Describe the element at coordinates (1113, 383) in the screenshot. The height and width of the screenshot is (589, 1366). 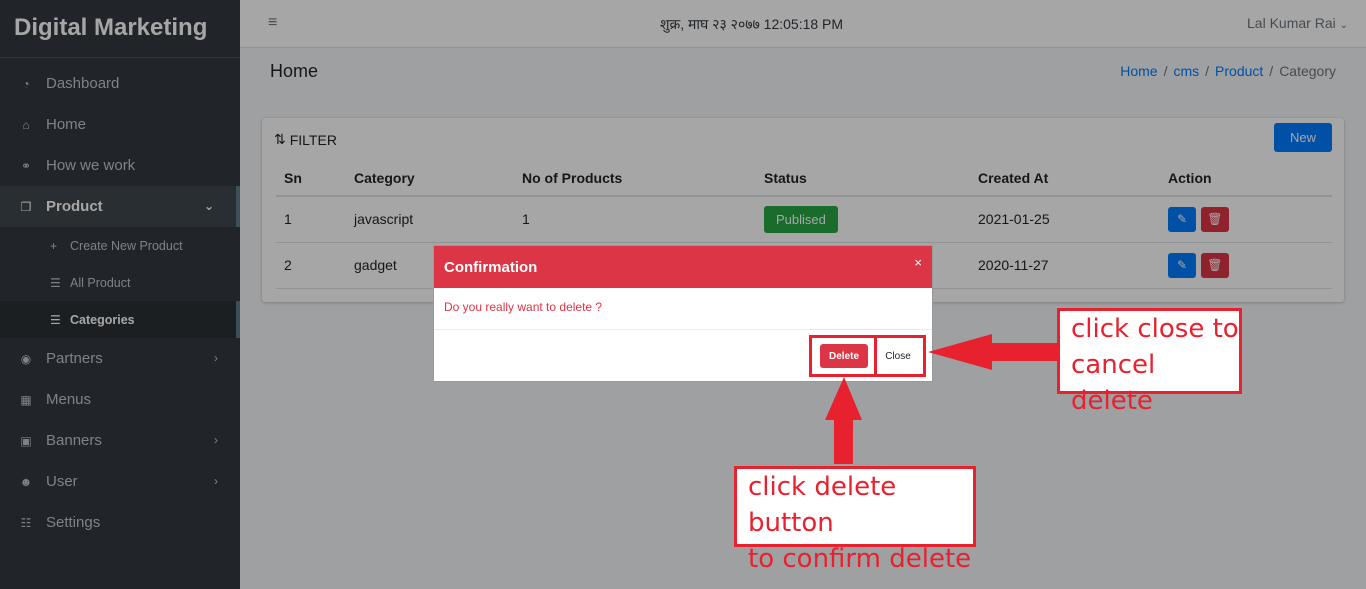
I see `close-annotation-line2: cancel delete` at that location.